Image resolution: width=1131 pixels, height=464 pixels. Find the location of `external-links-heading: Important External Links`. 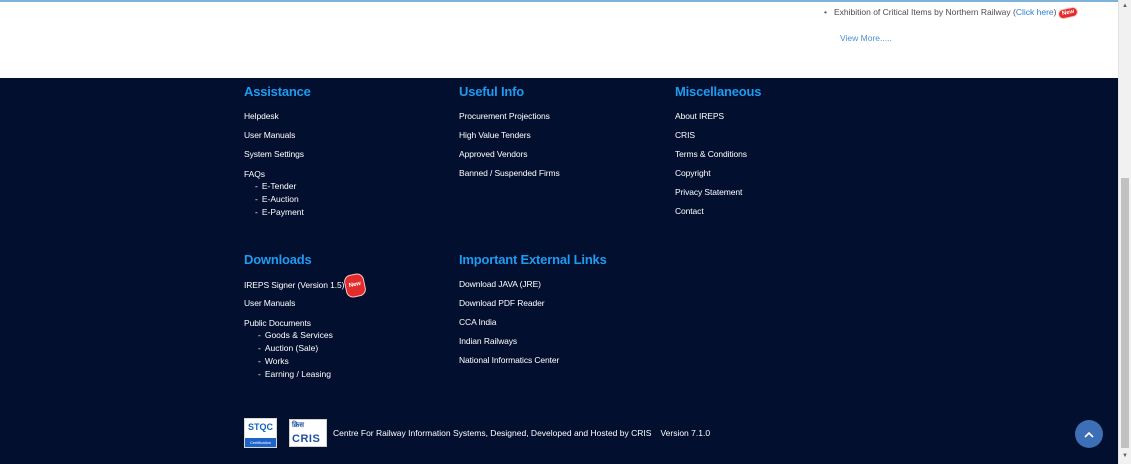

external-links-heading: Important External Links is located at coordinates (533, 259).